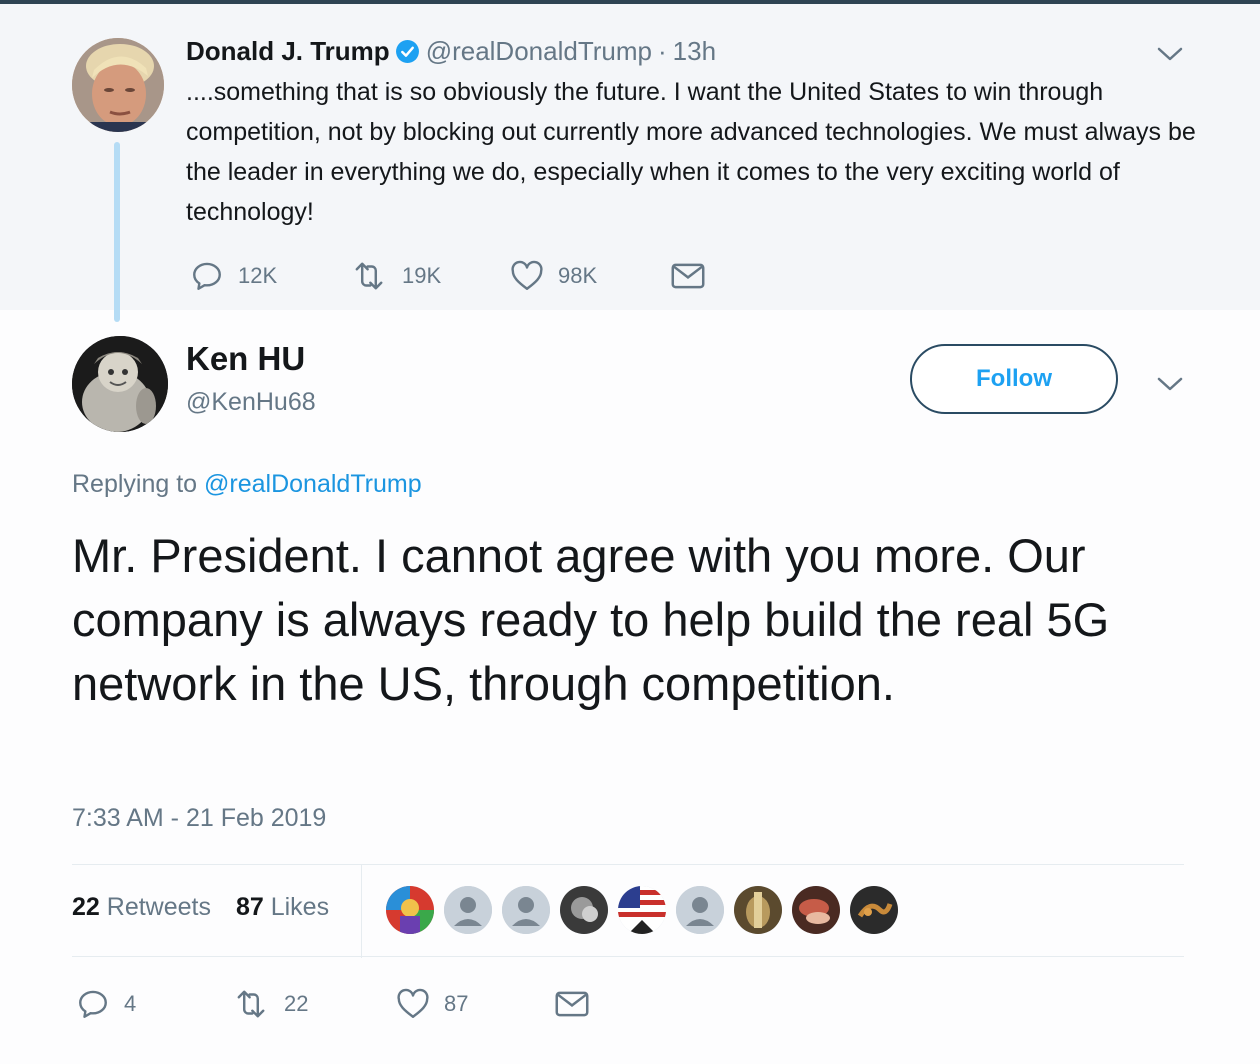 The height and width of the screenshot is (1064, 1260). Describe the element at coordinates (313, 484) in the screenshot. I see `replying-to-link: @realDonaldTrump` at that location.